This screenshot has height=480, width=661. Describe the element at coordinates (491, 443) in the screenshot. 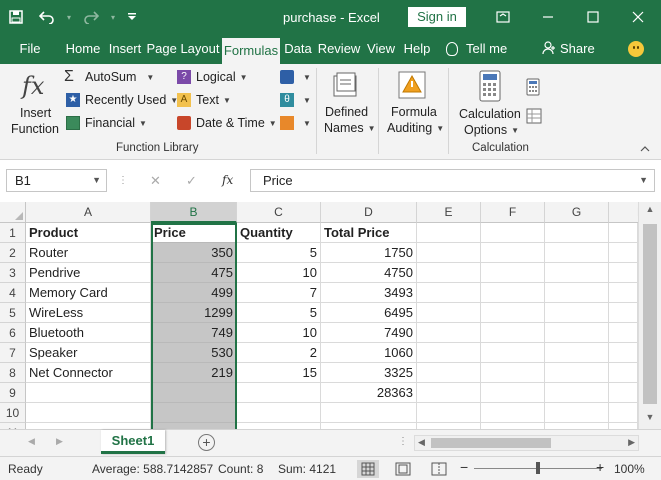

I see `horizontal-scroll-thumb` at that location.